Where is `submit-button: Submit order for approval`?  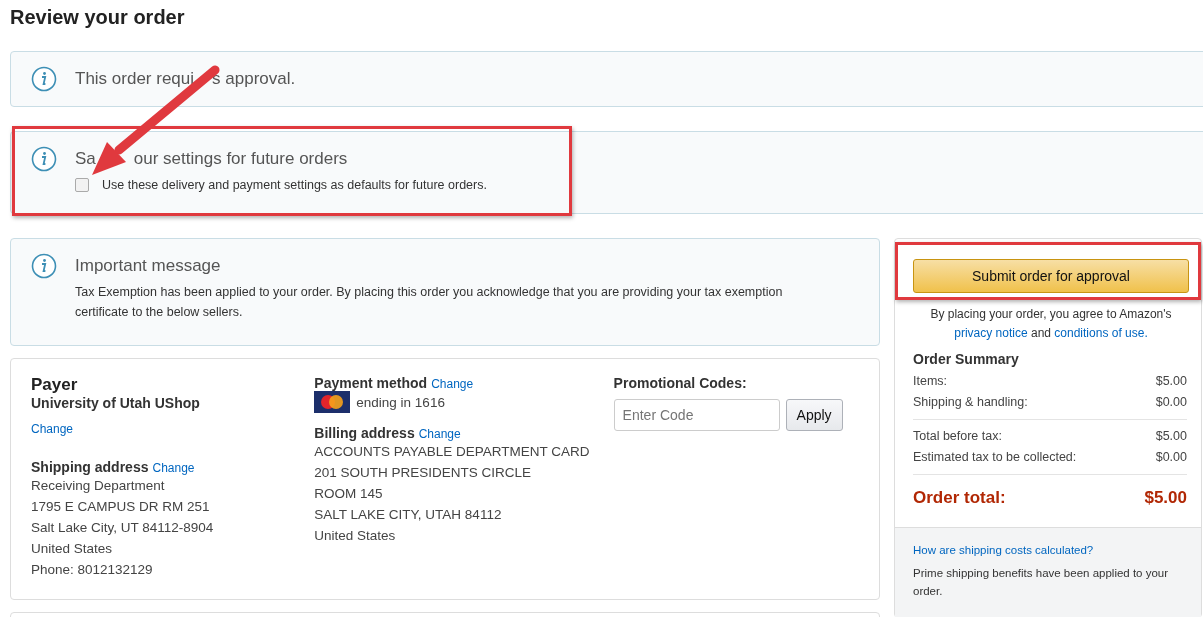
submit-button: Submit order for approval is located at coordinates (1051, 276).